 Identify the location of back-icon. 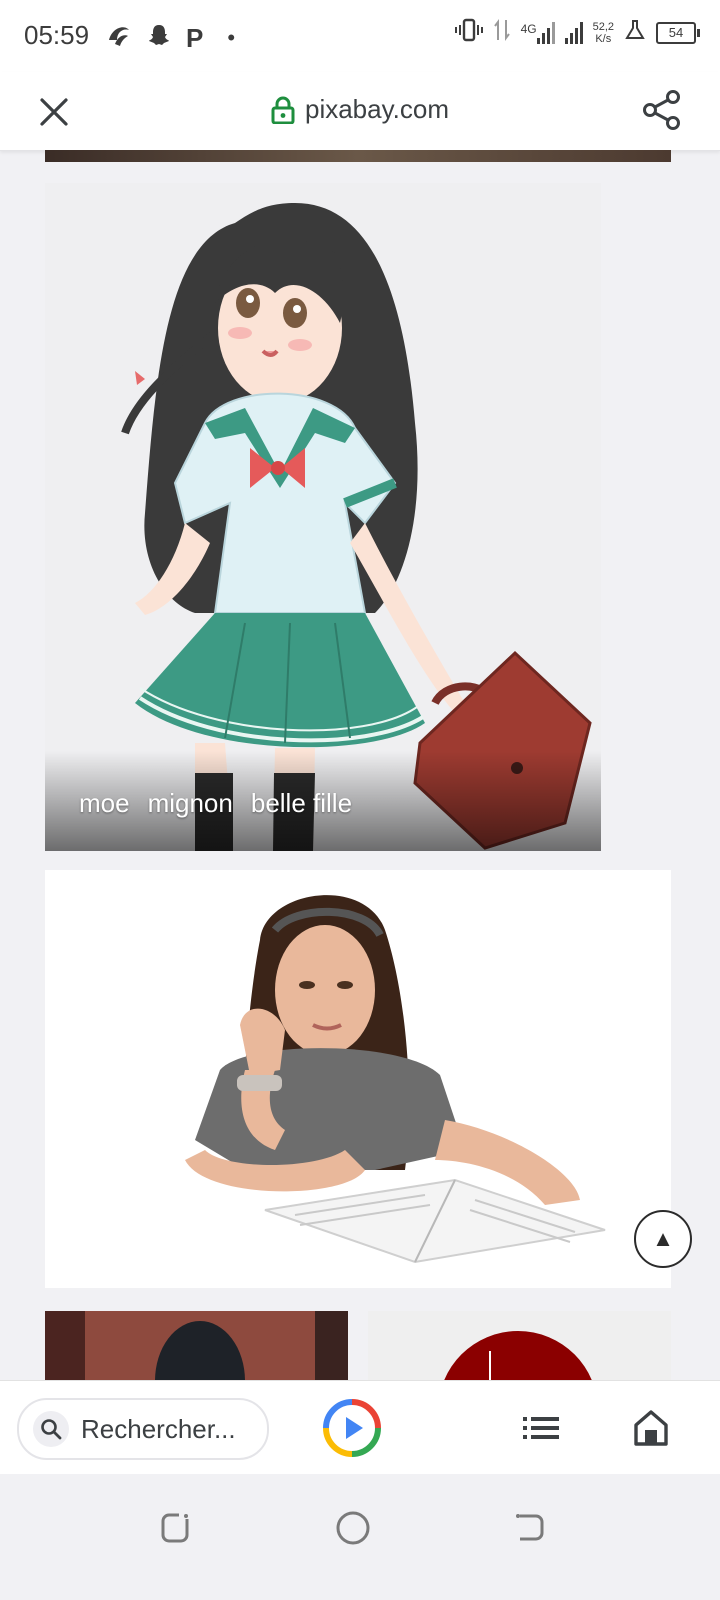
(530, 1527).